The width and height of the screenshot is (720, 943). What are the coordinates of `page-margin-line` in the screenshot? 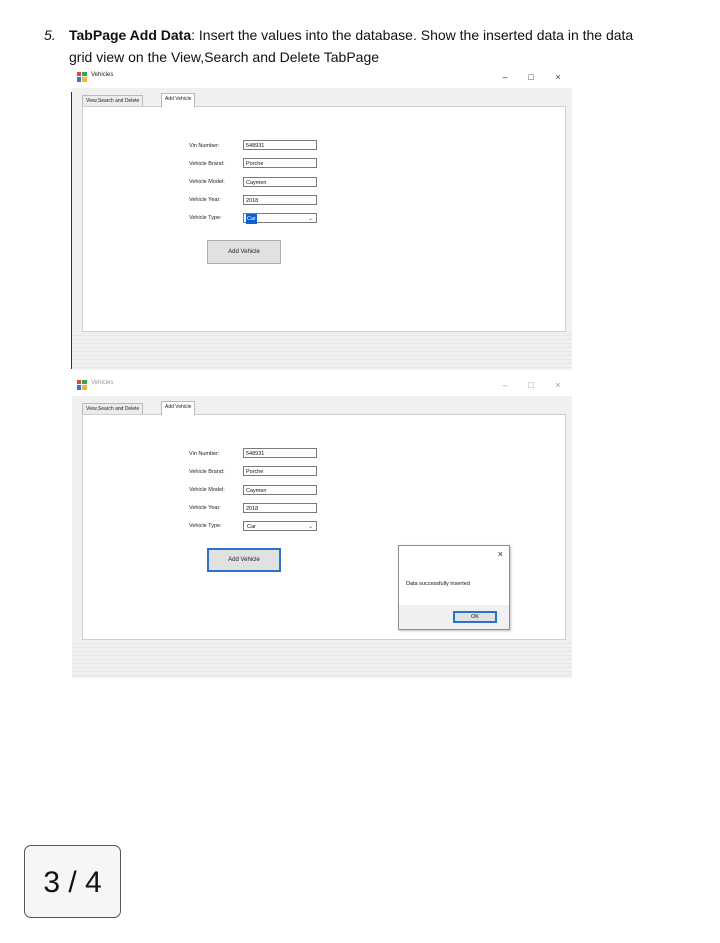 It's located at (71, 230).